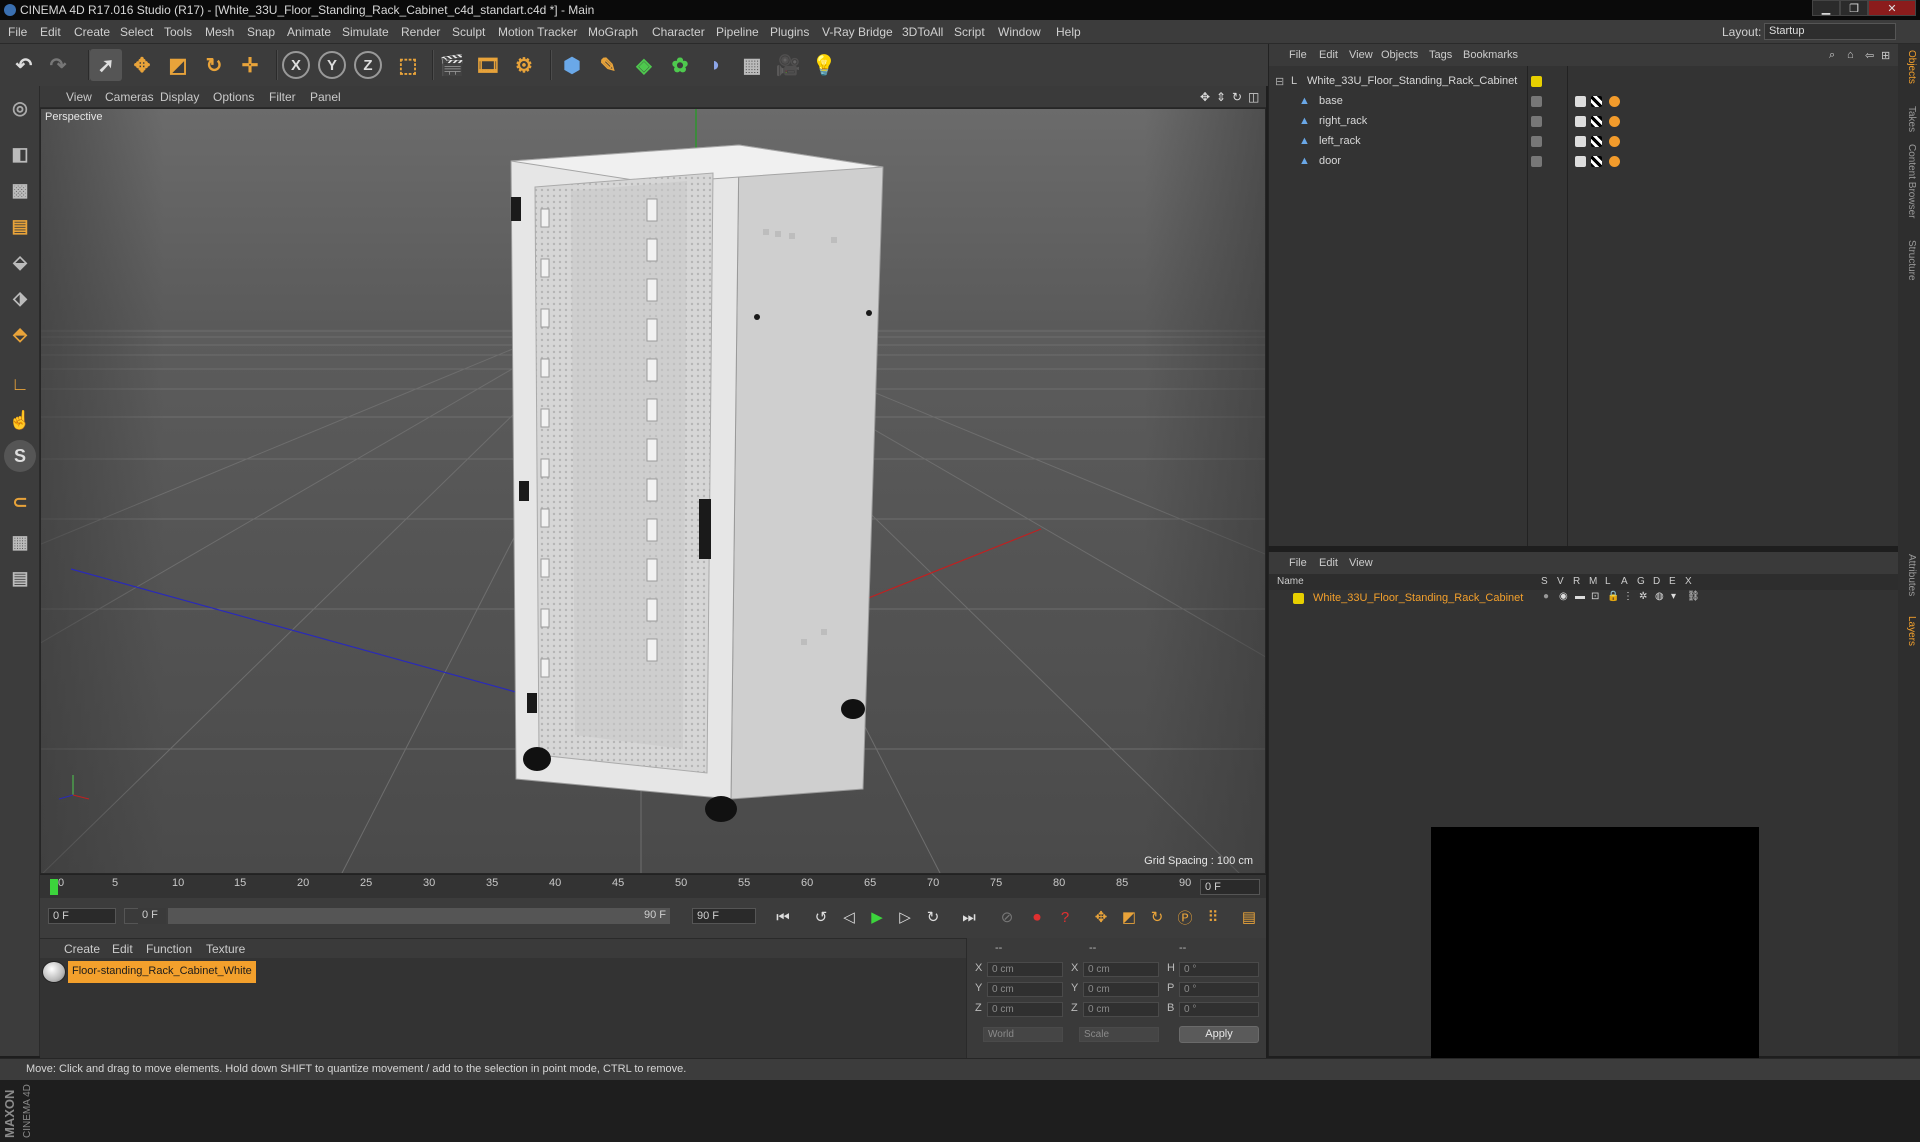  What do you see at coordinates (1219, 969) in the screenshot?
I see `rotation-h-field: 0 °` at bounding box center [1219, 969].